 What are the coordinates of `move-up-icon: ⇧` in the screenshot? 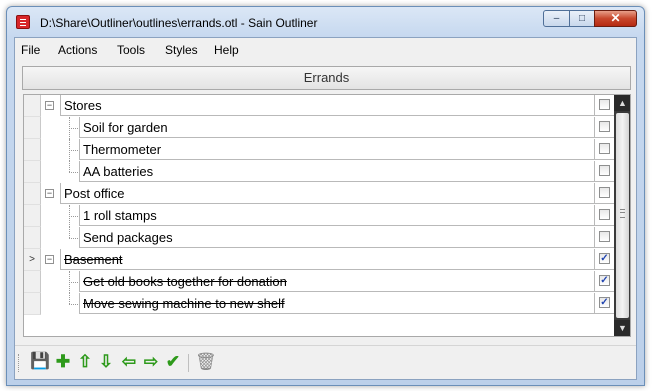 It's located at (85, 362).